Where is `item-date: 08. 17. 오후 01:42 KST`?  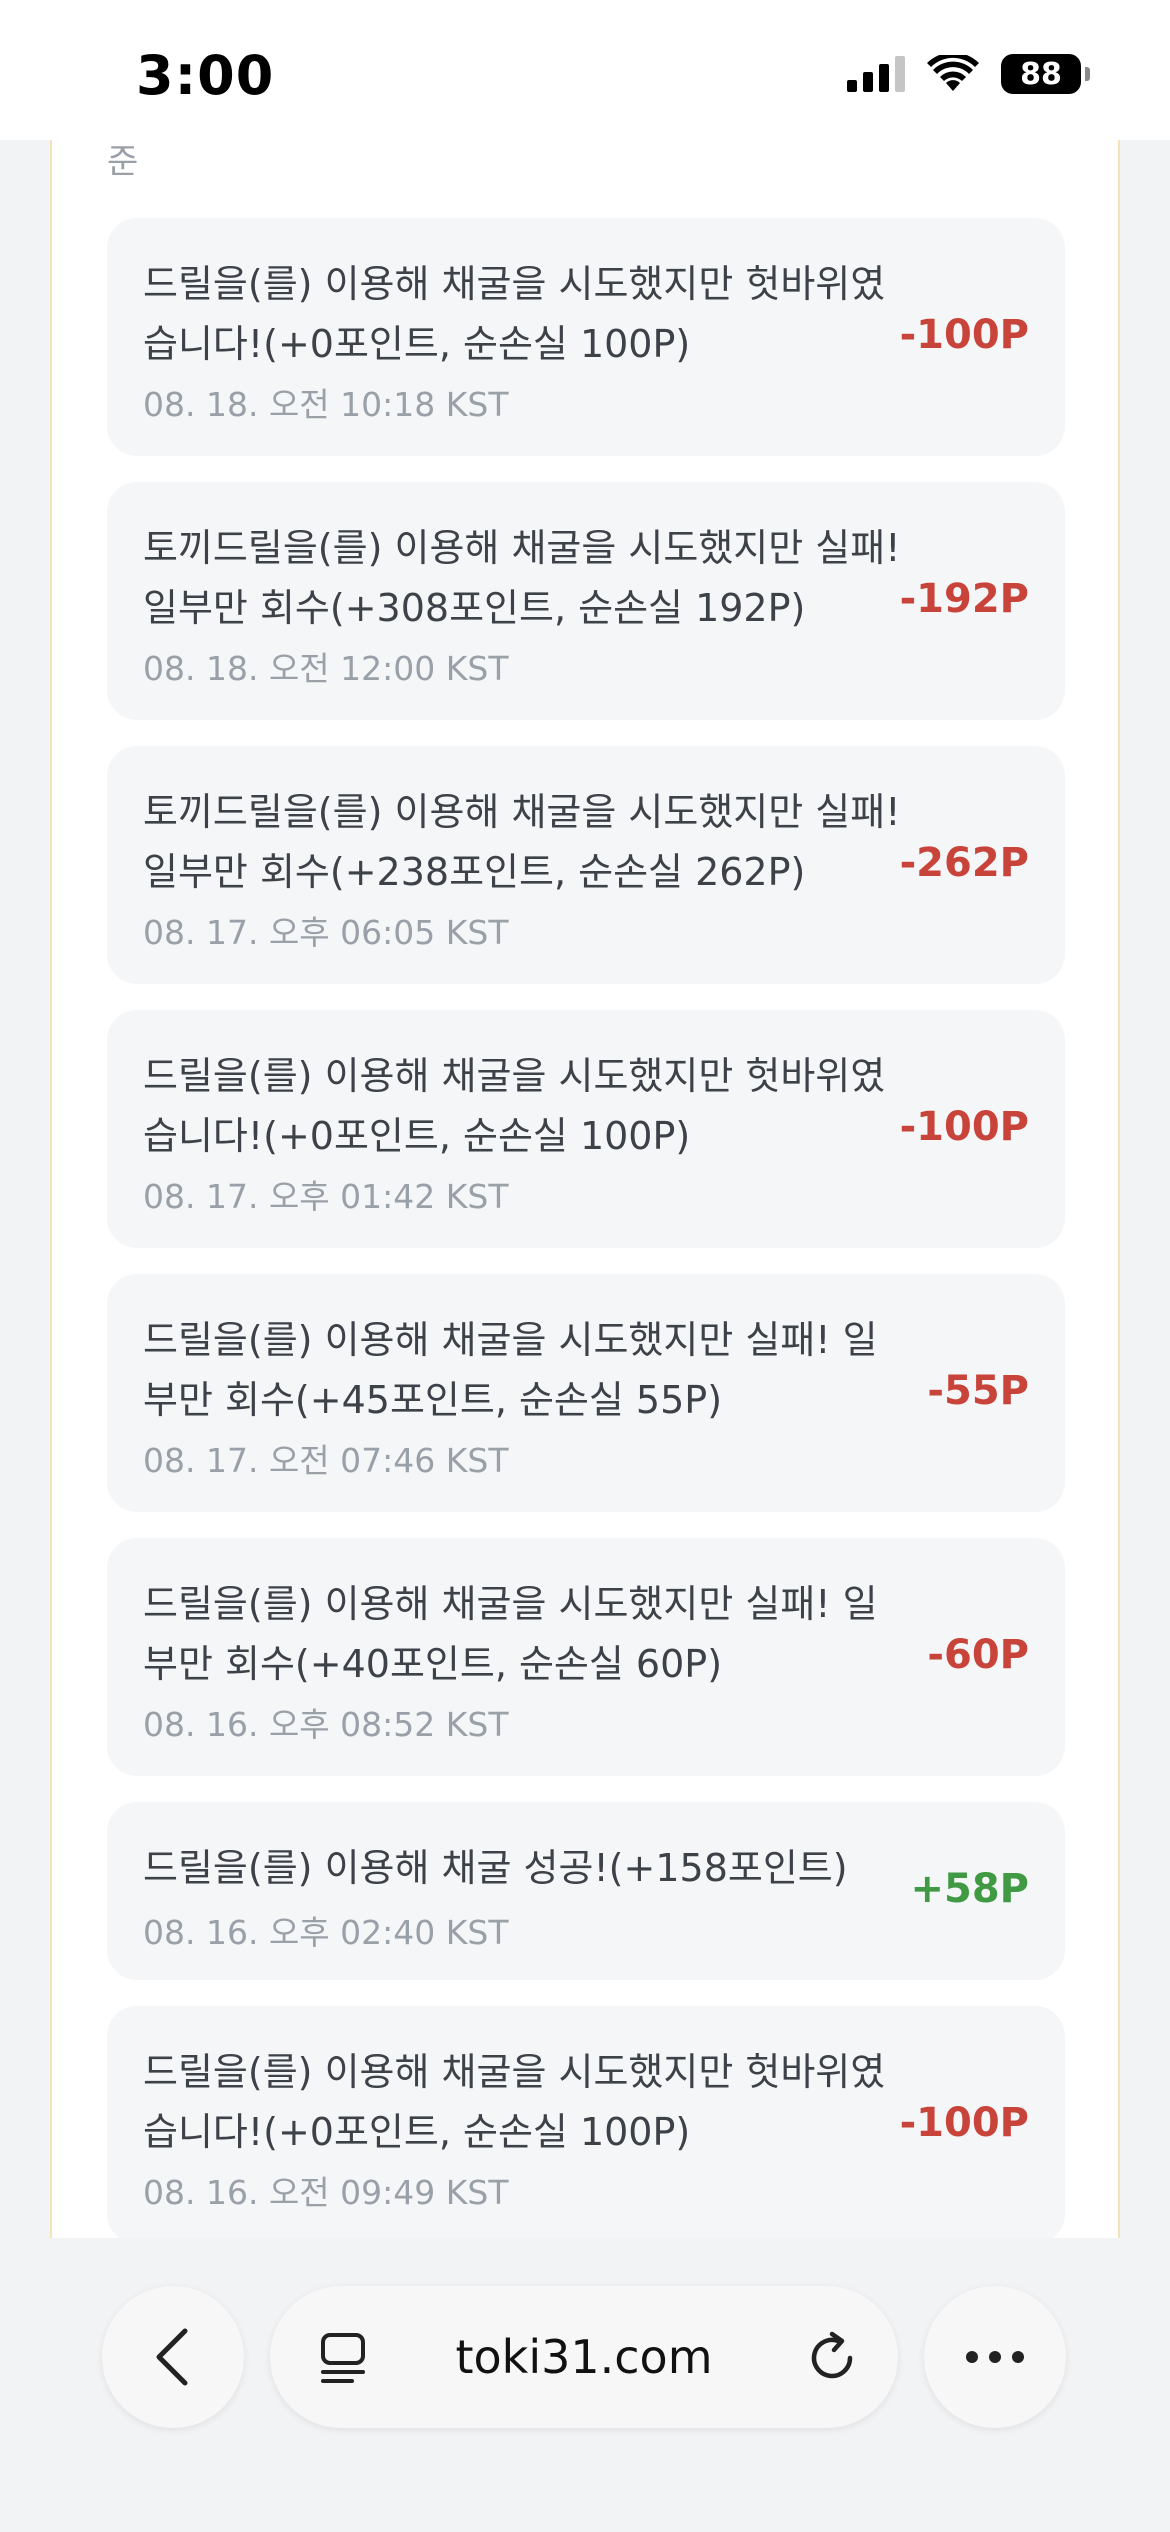
item-date: 08. 17. 오후 01:42 KST is located at coordinates (326, 1196).